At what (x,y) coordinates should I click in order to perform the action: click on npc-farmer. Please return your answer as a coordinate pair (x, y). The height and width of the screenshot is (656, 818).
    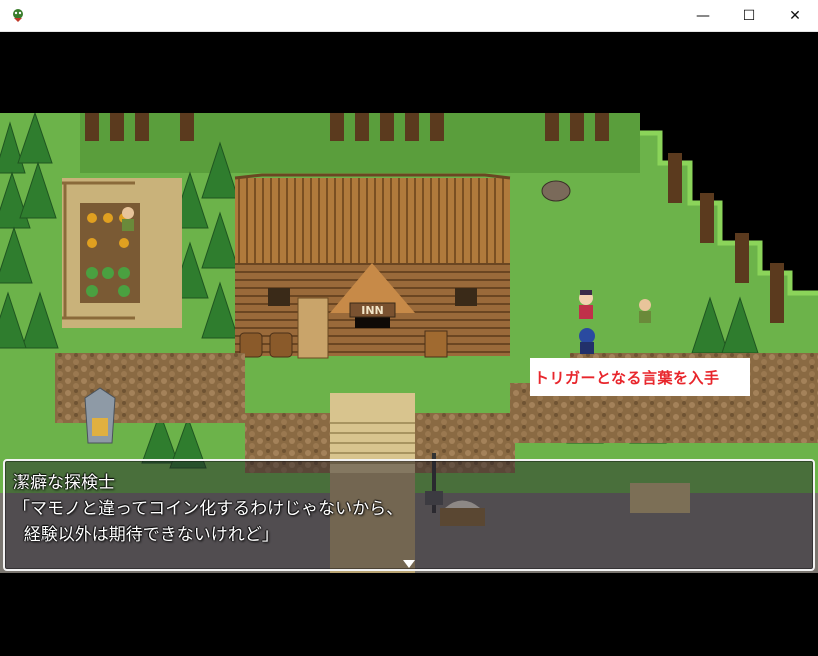
    Looking at the image, I should click on (128, 219).